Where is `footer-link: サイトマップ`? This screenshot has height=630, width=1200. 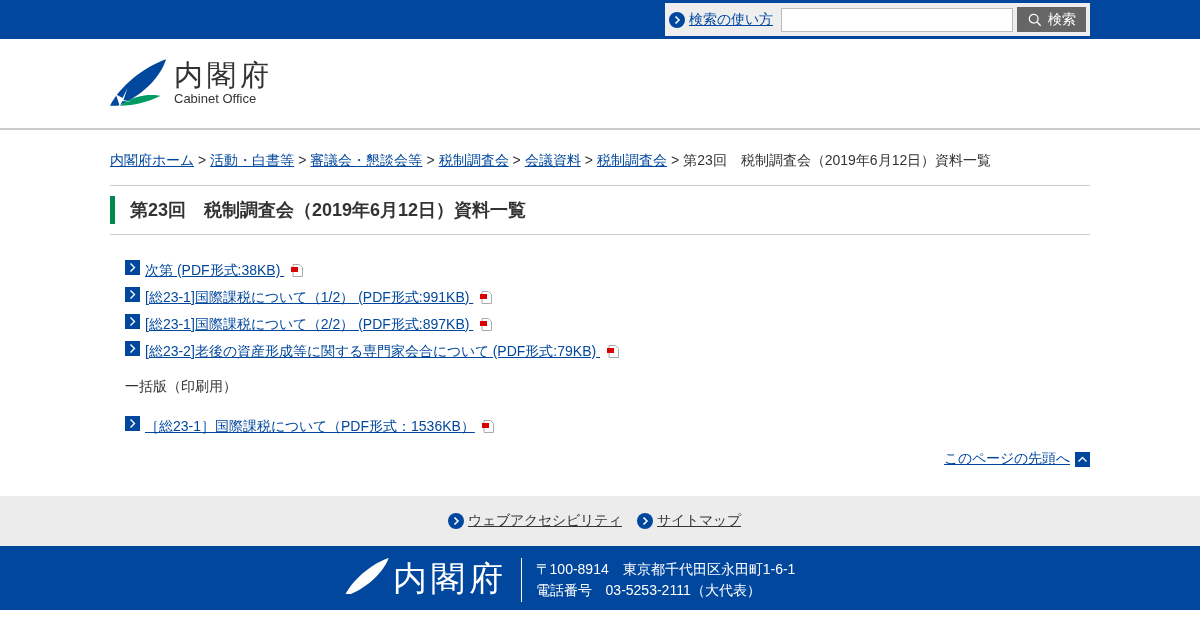
footer-link: サイトマップ is located at coordinates (699, 521).